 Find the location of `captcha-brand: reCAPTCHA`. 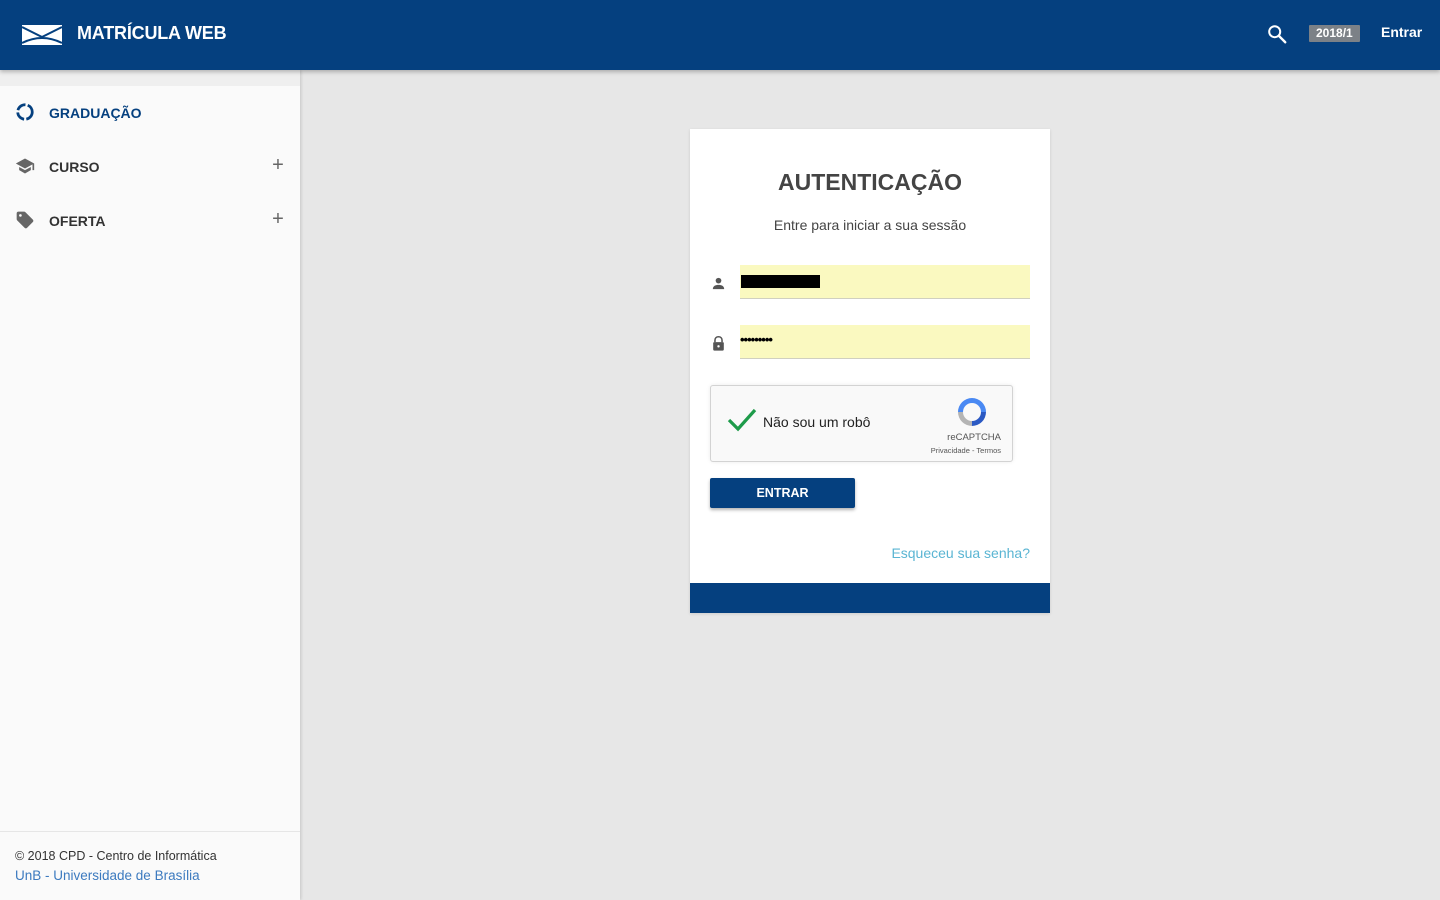

captcha-brand: reCAPTCHA is located at coordinates (974, 437).